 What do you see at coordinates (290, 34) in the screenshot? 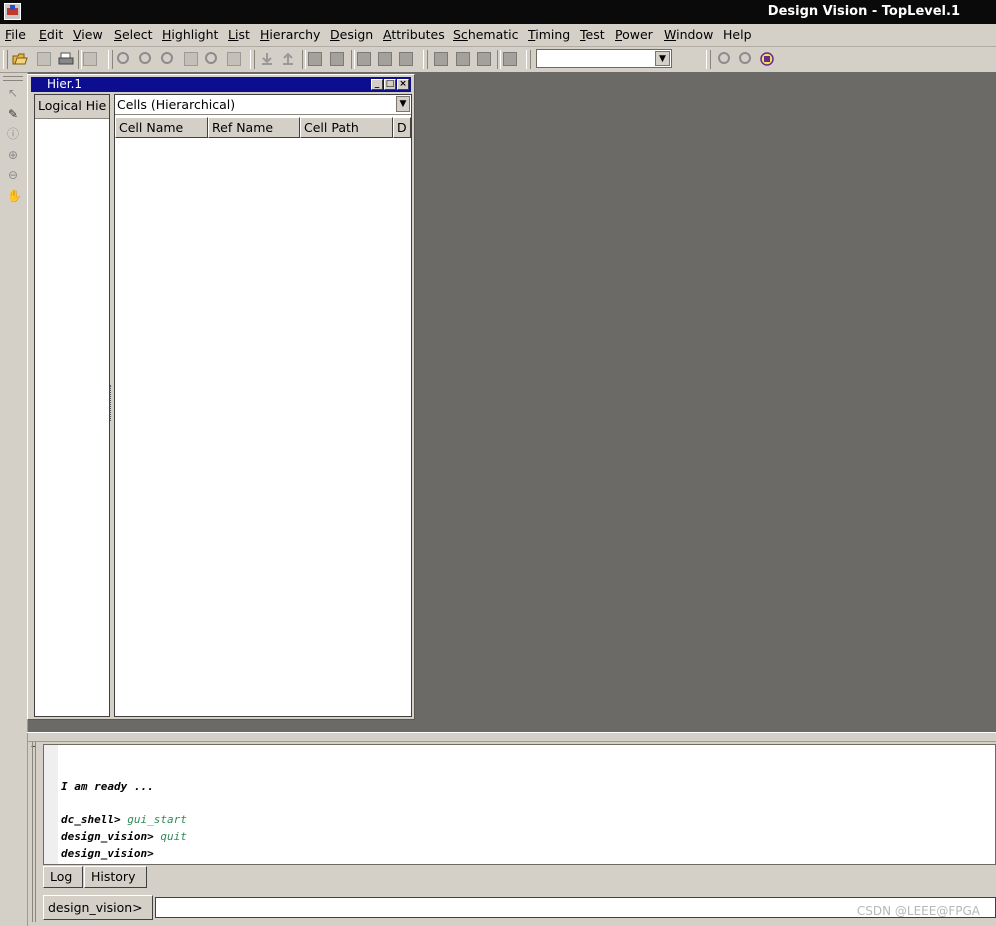
I see `menu-hierarchy: Hierarchy` at bounding box center [290, 34].